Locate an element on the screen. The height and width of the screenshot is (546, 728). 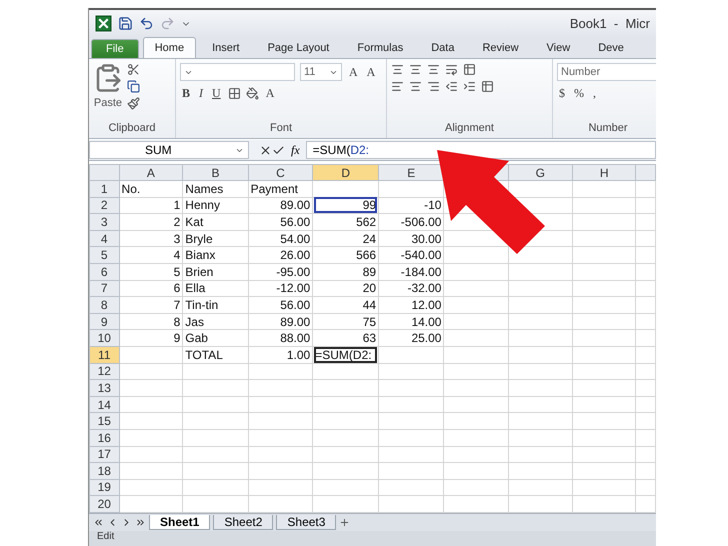
column-header: E is located at coordinates (411, 172).